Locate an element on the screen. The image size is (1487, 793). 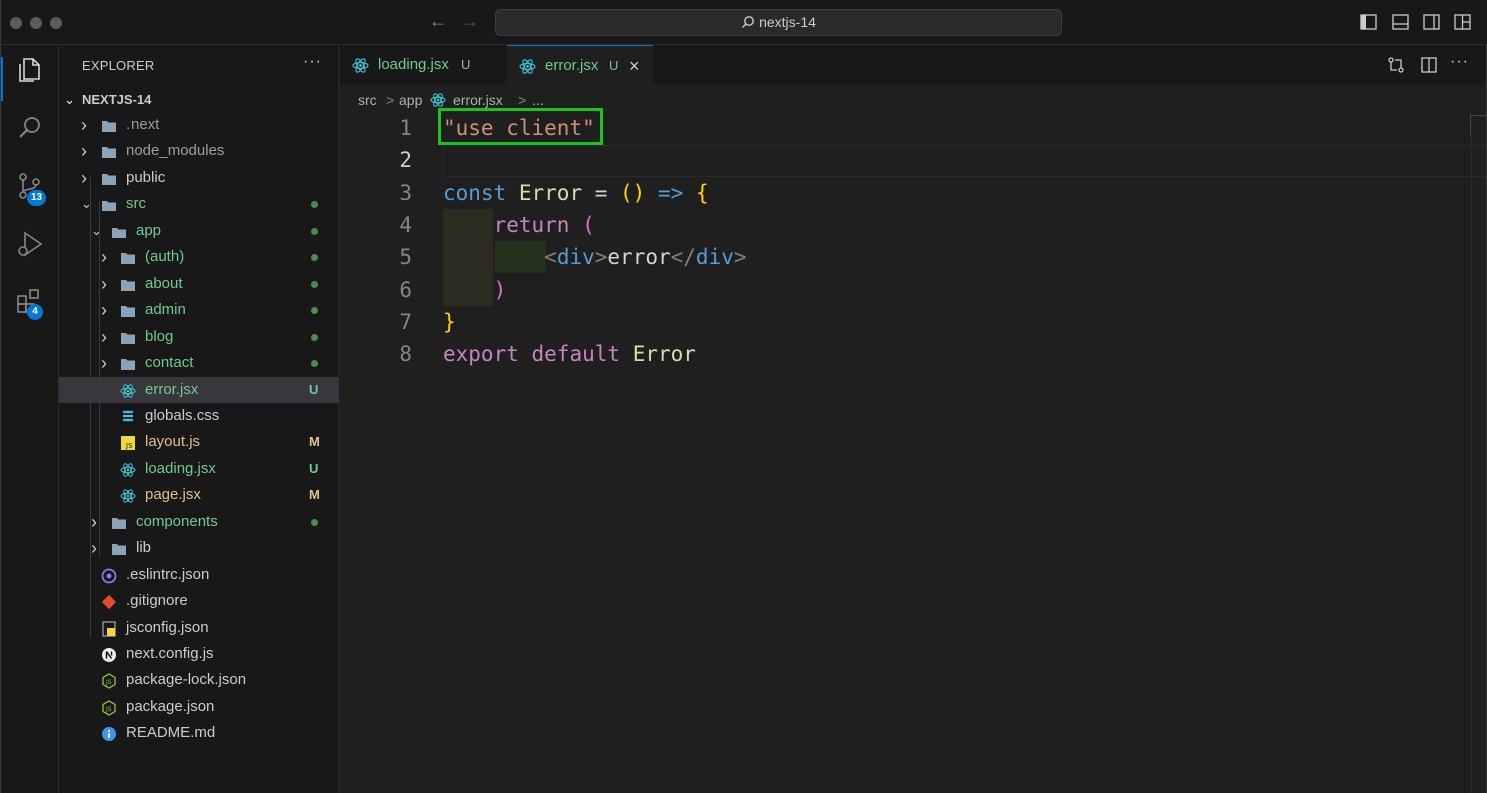
tree-item: › admin is located at coordinates (199, 310).